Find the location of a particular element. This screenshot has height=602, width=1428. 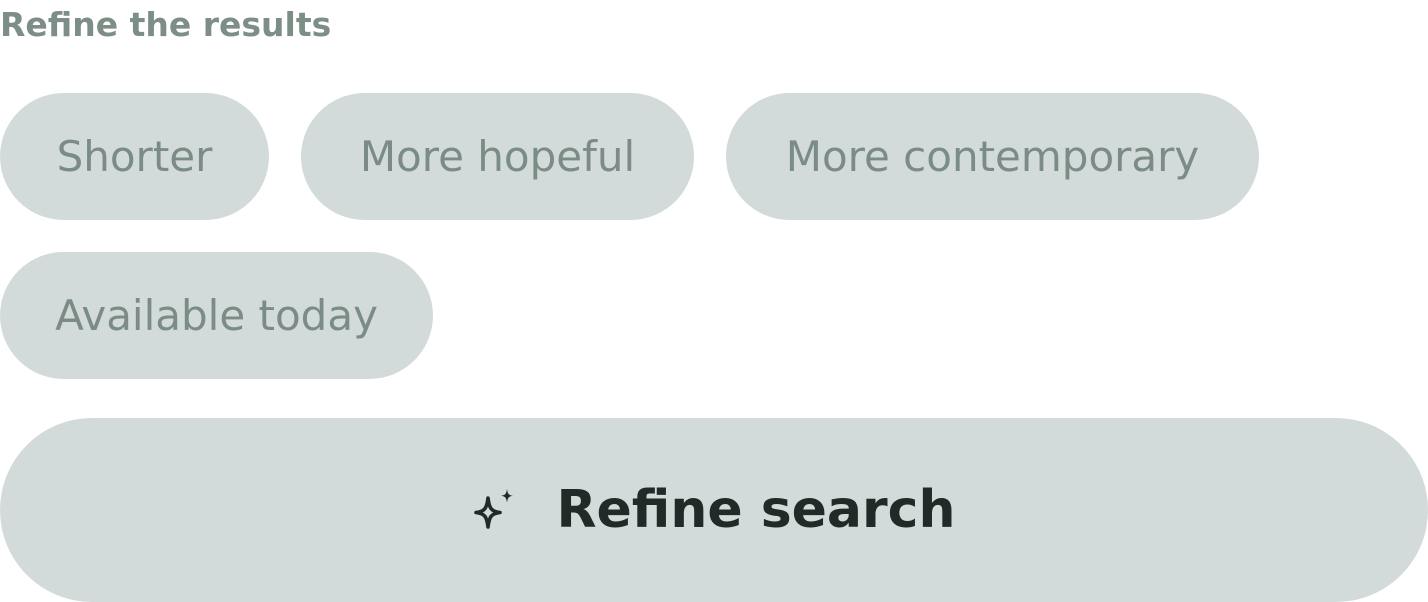

chip-more-contemporary: More contemporary is located at coordinates (992, 156).